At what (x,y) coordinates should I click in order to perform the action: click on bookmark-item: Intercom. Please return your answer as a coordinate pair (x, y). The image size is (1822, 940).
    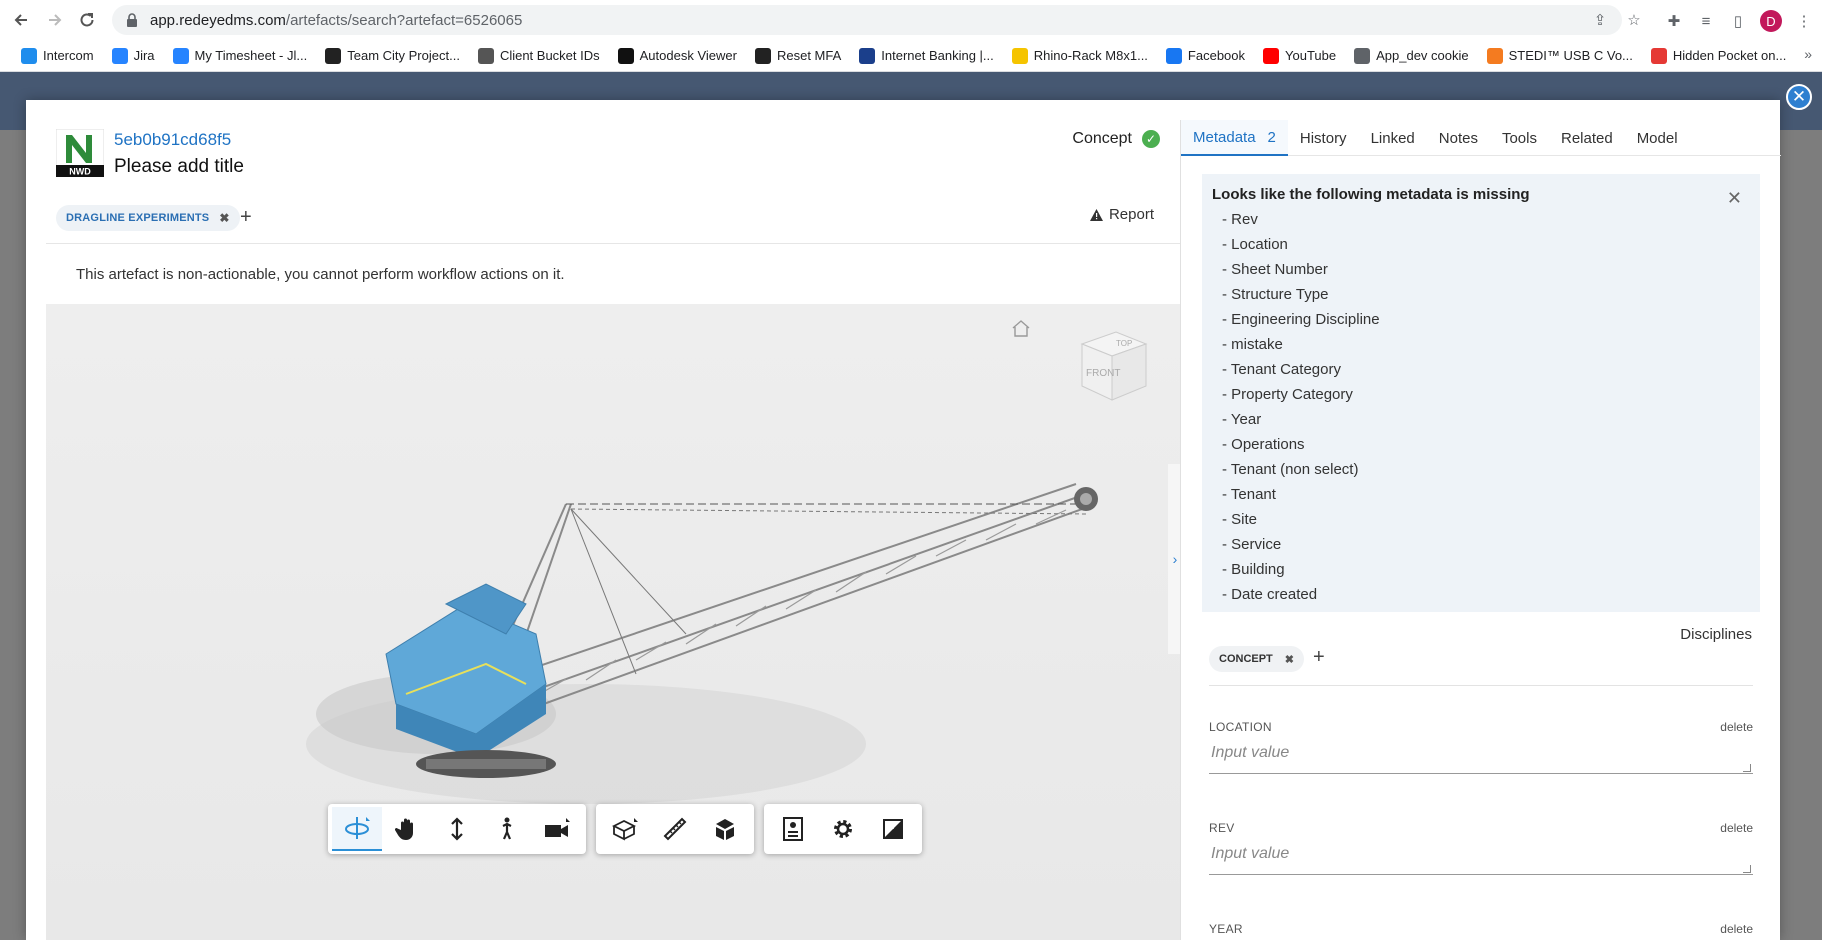
    Looking at the image, I should click on (57, 56).